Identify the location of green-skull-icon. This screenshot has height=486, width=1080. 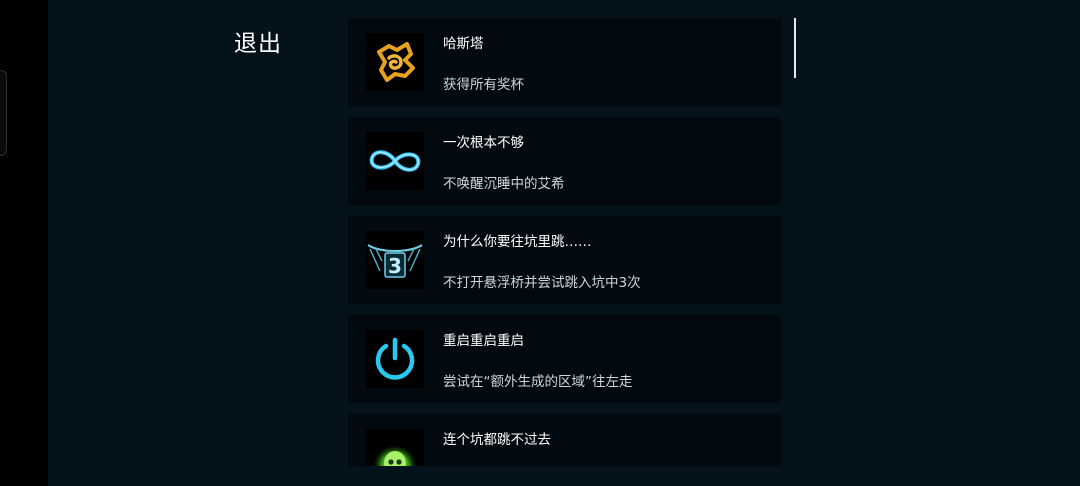
(395, 447).